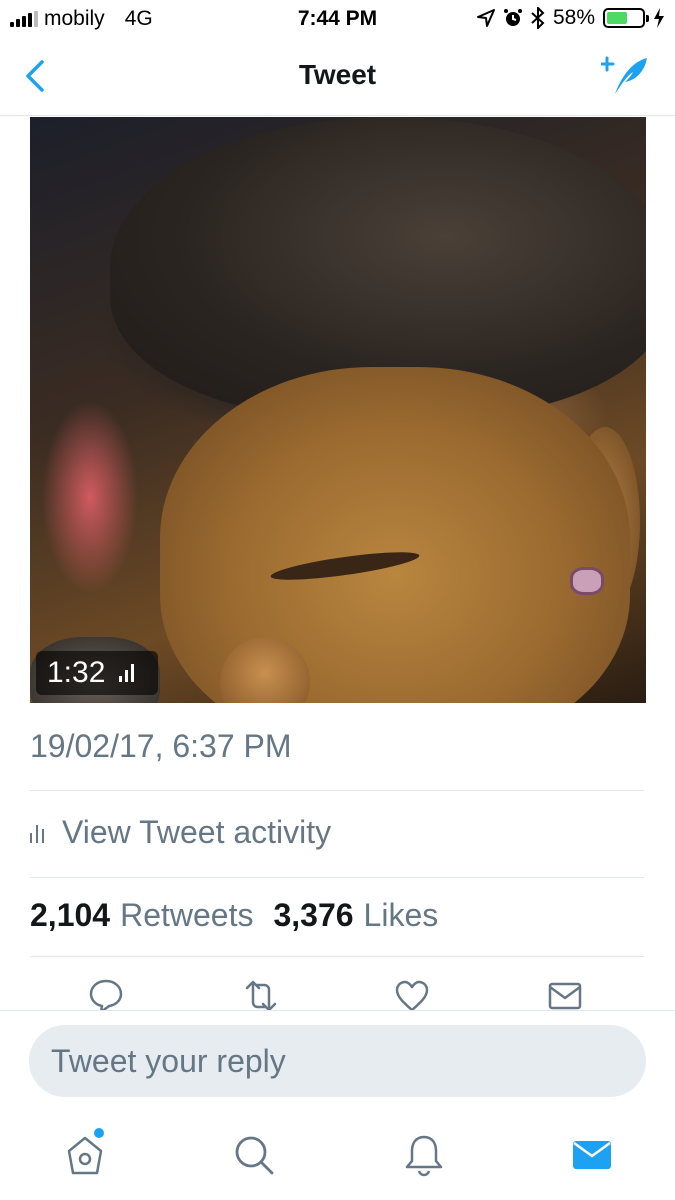  I want to click on retweets-label: Retweets, so click(186, 915).